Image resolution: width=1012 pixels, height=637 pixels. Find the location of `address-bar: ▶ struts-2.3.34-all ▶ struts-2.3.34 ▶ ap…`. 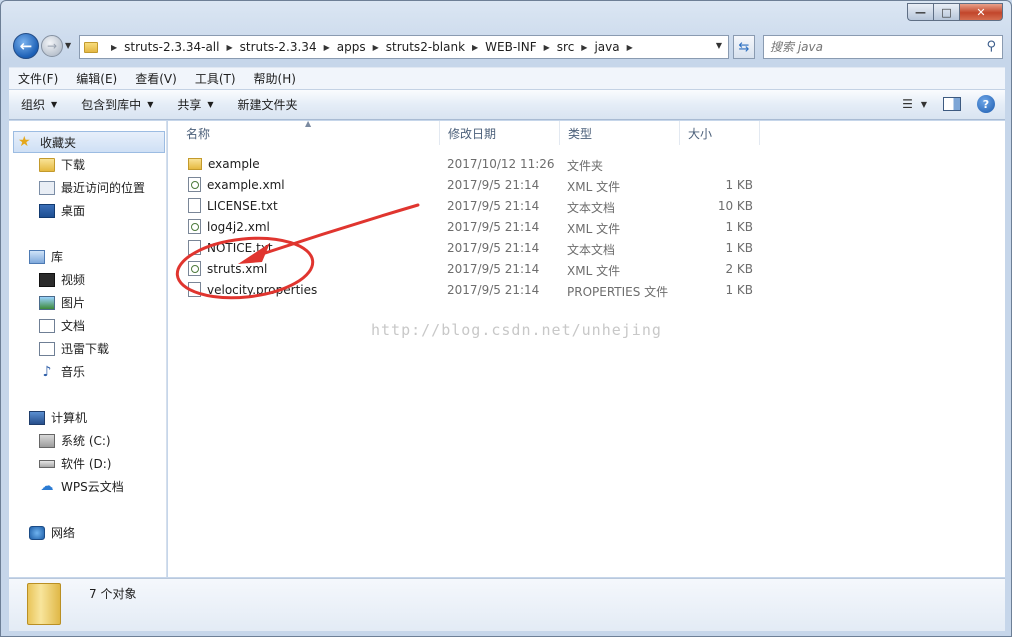

address-bar: ▶ struts-2.3.34-all ▶ struts-2.3.34 ▶ ap… is located at coordinates (404, 47).